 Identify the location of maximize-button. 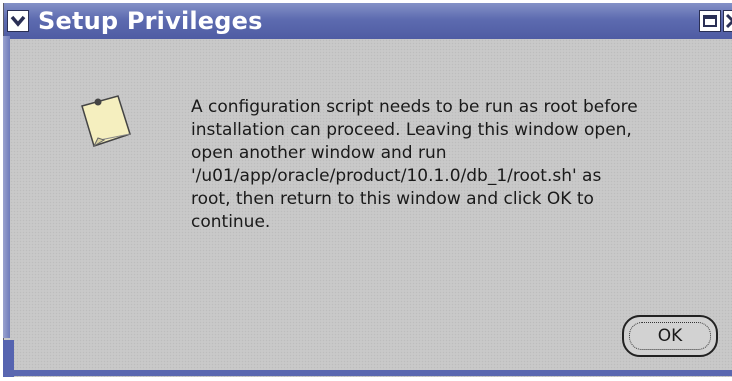
(710, 21).